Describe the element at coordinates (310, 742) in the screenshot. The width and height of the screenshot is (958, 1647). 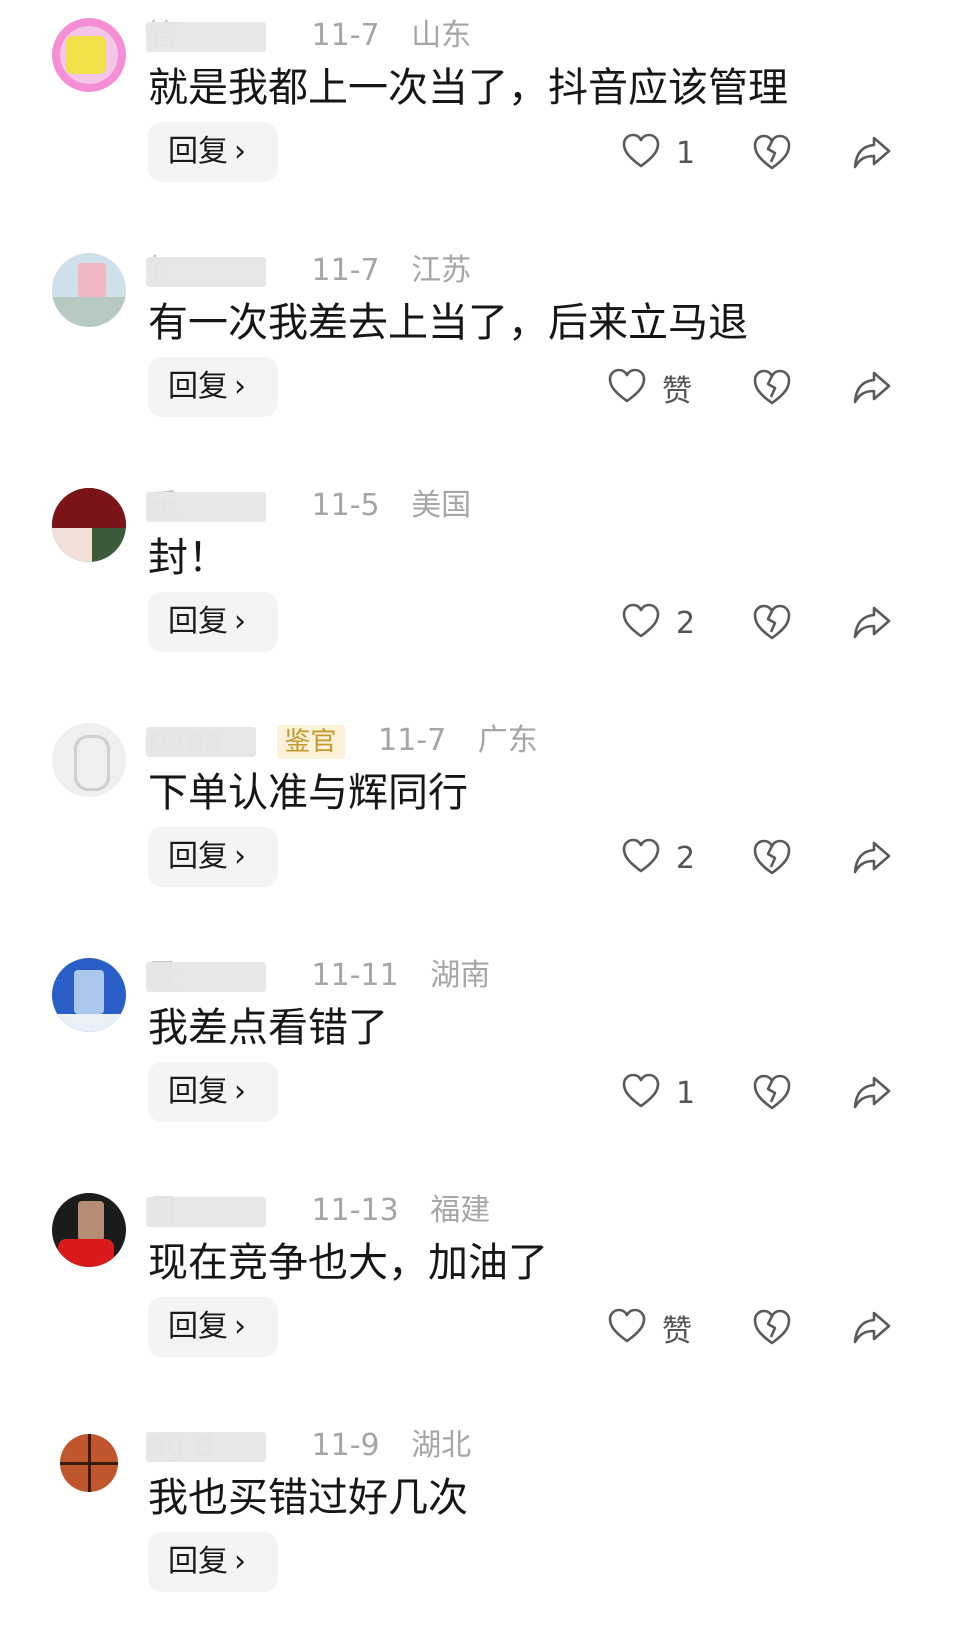
I see `user-badge: 鉴官` at that location.